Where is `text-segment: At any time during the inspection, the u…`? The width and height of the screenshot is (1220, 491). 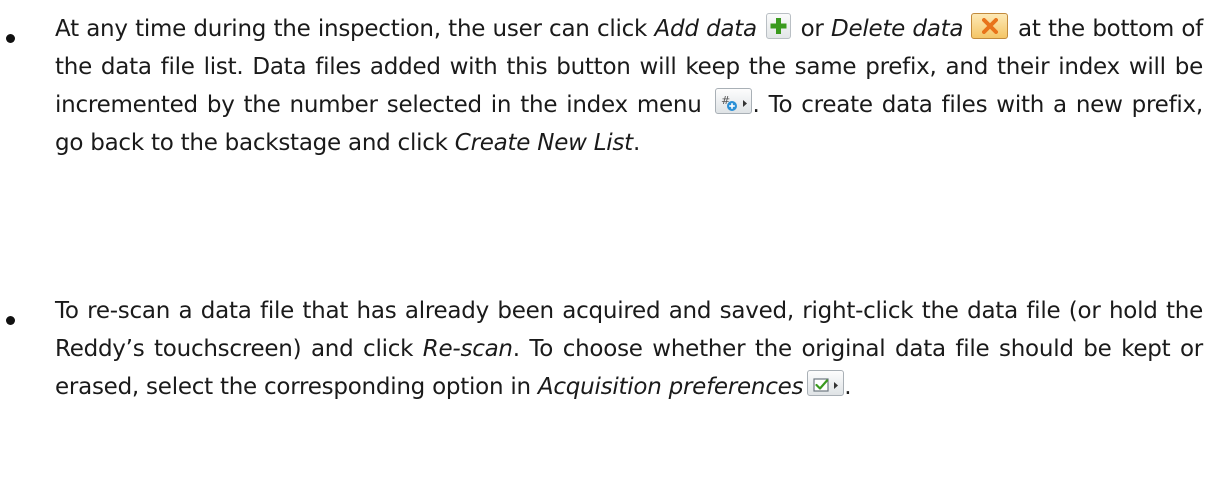
text-segment: At any time during the inspection, the u… is located at coordinates (355, 29).